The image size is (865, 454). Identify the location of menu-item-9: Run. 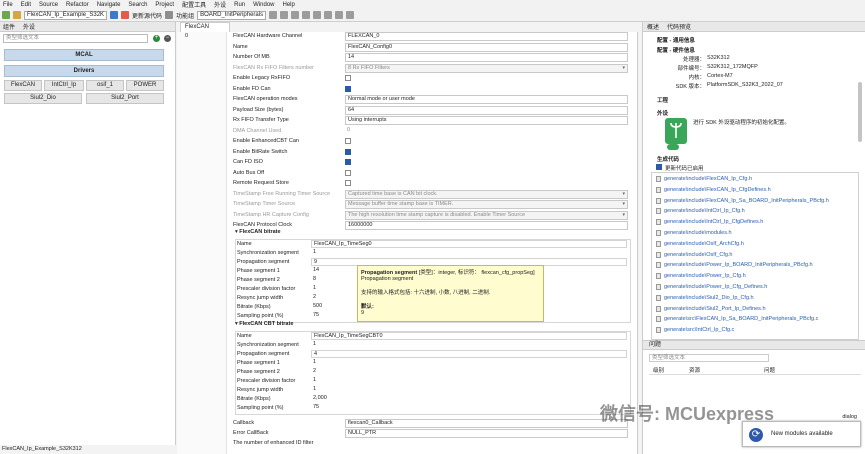
(239, 5).